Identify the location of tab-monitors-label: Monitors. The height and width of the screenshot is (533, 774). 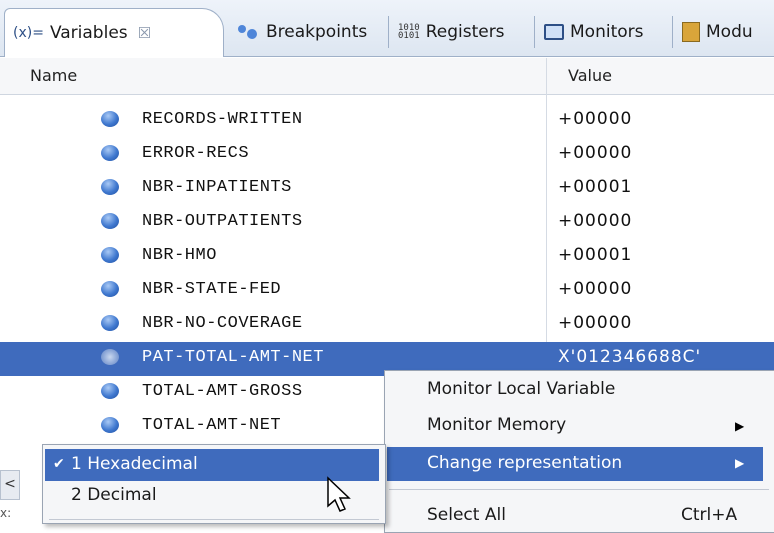
(607, 32).